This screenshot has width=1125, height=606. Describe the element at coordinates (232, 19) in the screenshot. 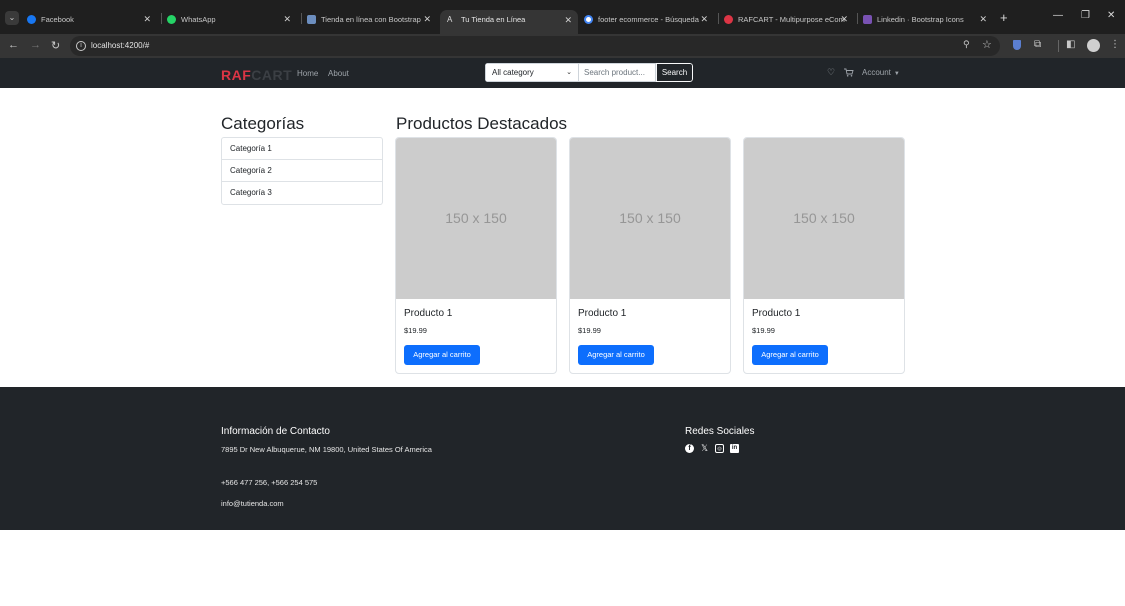

I see `tab-whatsapp: WhatsApp ✕` at that location.